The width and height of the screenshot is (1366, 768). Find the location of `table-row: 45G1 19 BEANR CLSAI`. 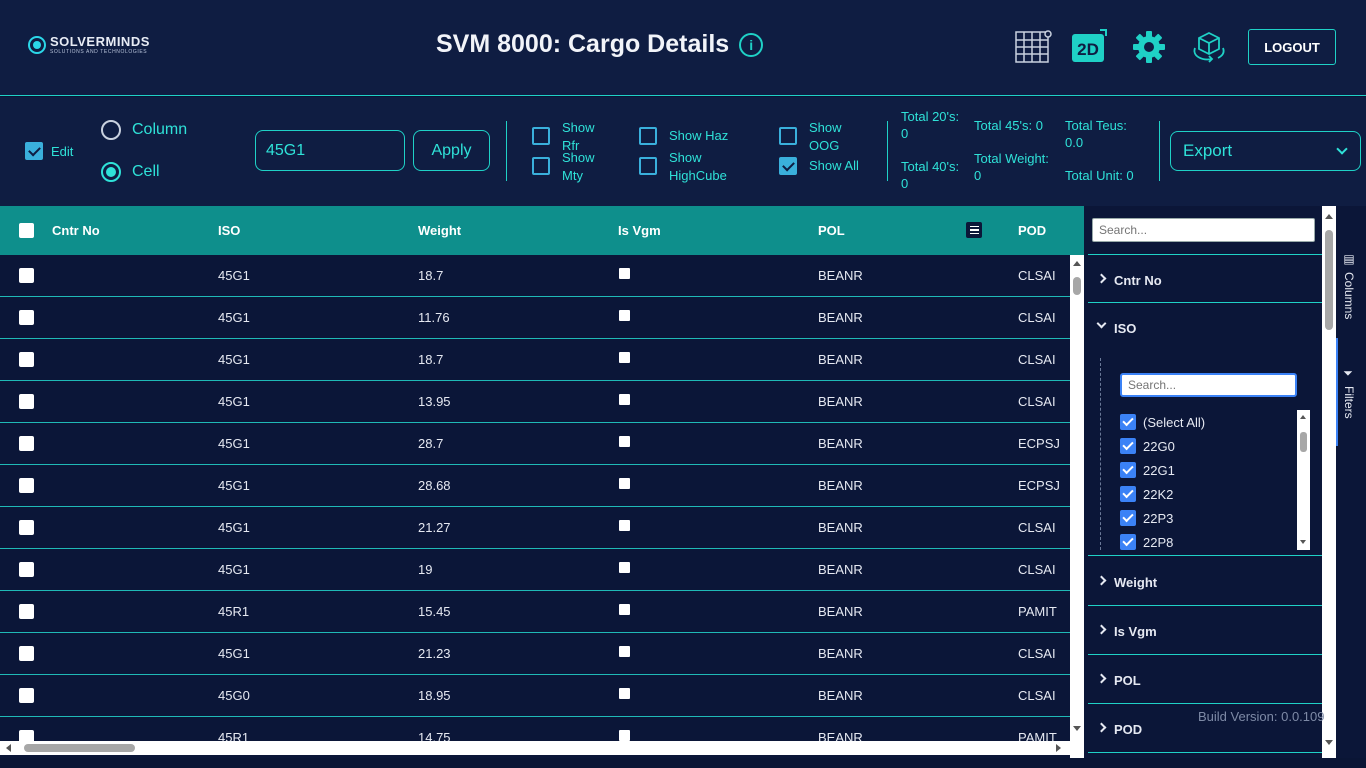

table-row: 45G1 19 BEANR CLSAI is located at coordinates (535, 570).